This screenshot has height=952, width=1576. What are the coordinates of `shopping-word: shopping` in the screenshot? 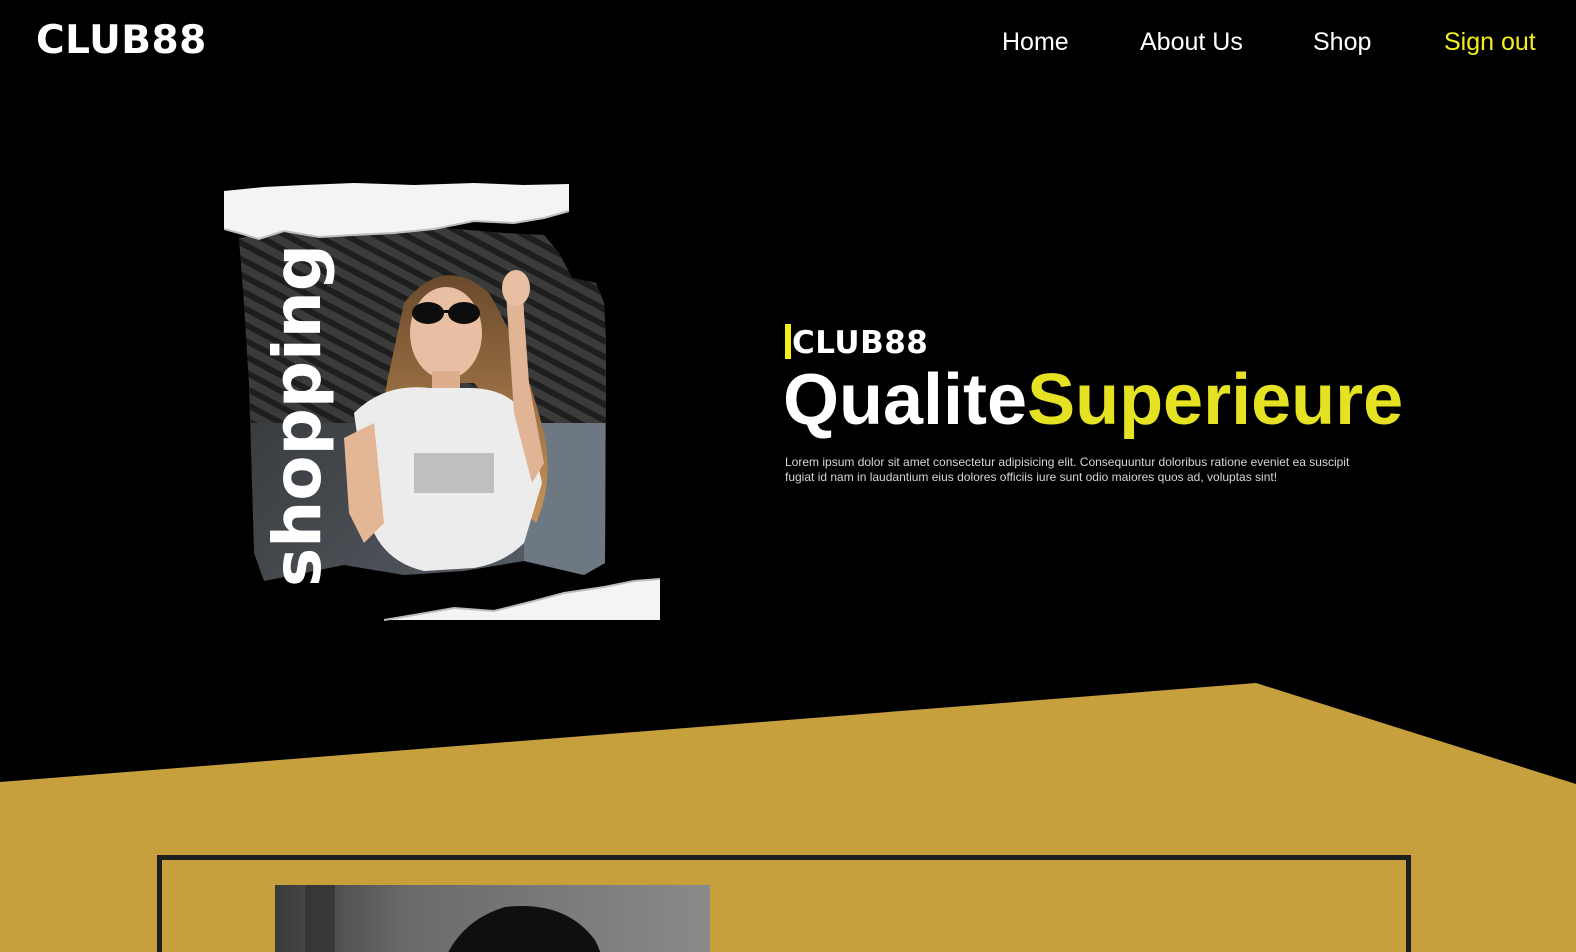 It's located at (297, 415).